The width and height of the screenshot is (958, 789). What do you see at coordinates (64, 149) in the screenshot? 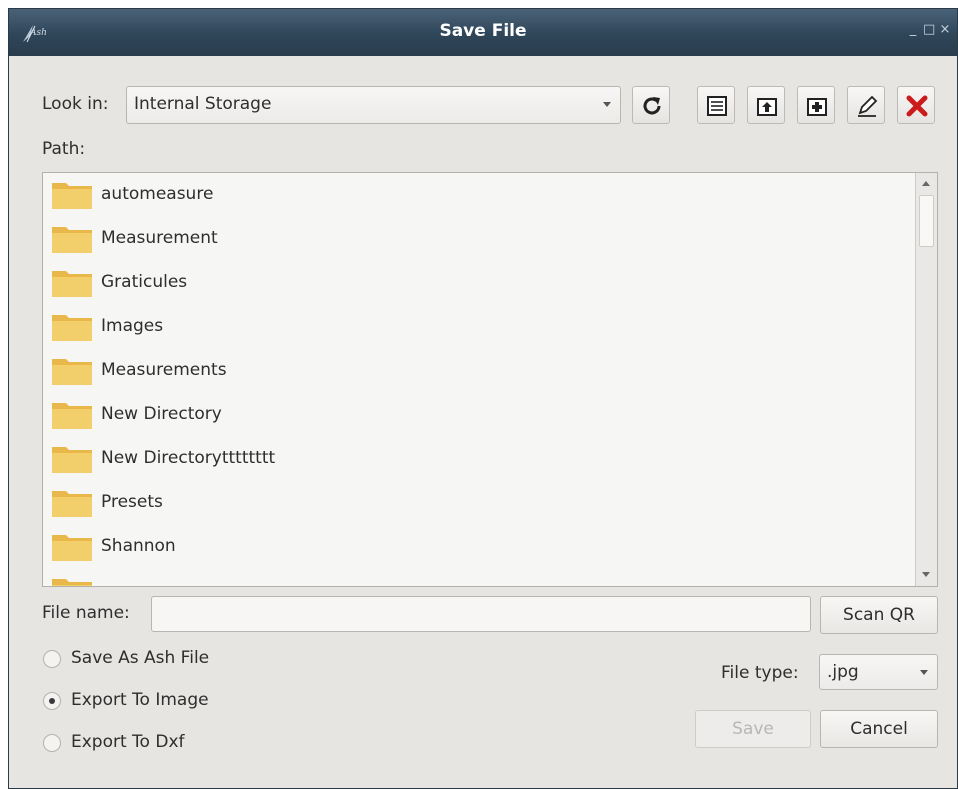
I see `path-label: Path:` at bounding box center [64, 149].